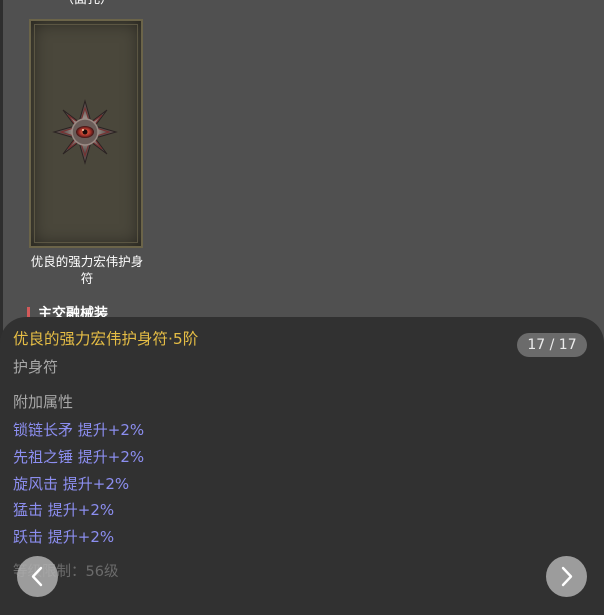  I want to click on prev-button, so click(37, 576).